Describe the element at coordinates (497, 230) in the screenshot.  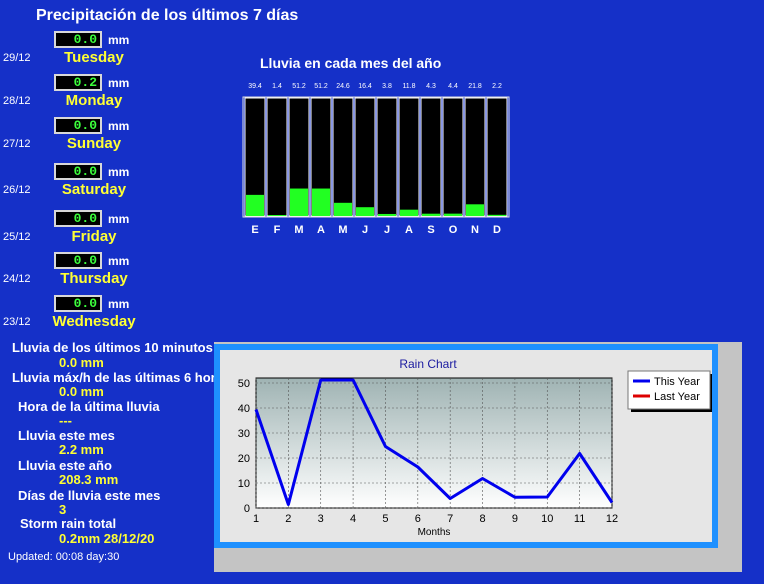
I see `bar-category-label: D` at that location.